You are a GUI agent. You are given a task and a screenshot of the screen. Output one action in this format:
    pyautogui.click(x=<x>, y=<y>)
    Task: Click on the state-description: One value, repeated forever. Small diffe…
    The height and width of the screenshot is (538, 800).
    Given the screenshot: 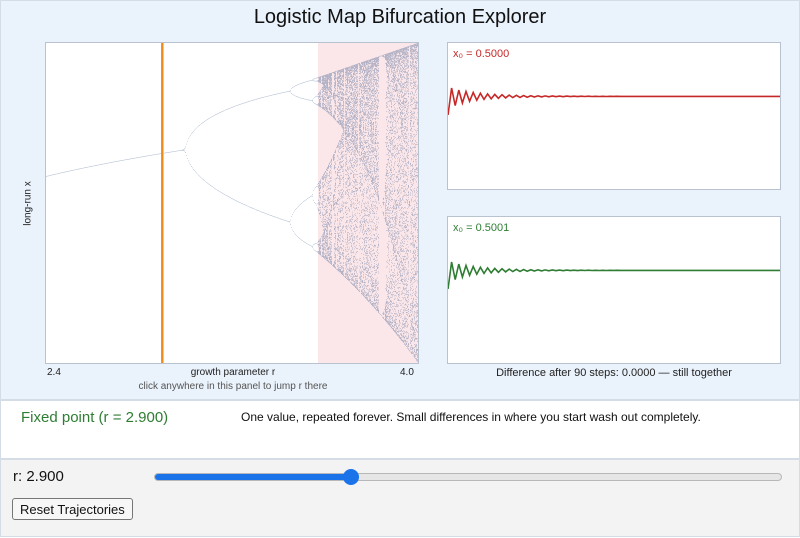 What is the action you would take?
    pyautogui.click(x=471, y=417)
    